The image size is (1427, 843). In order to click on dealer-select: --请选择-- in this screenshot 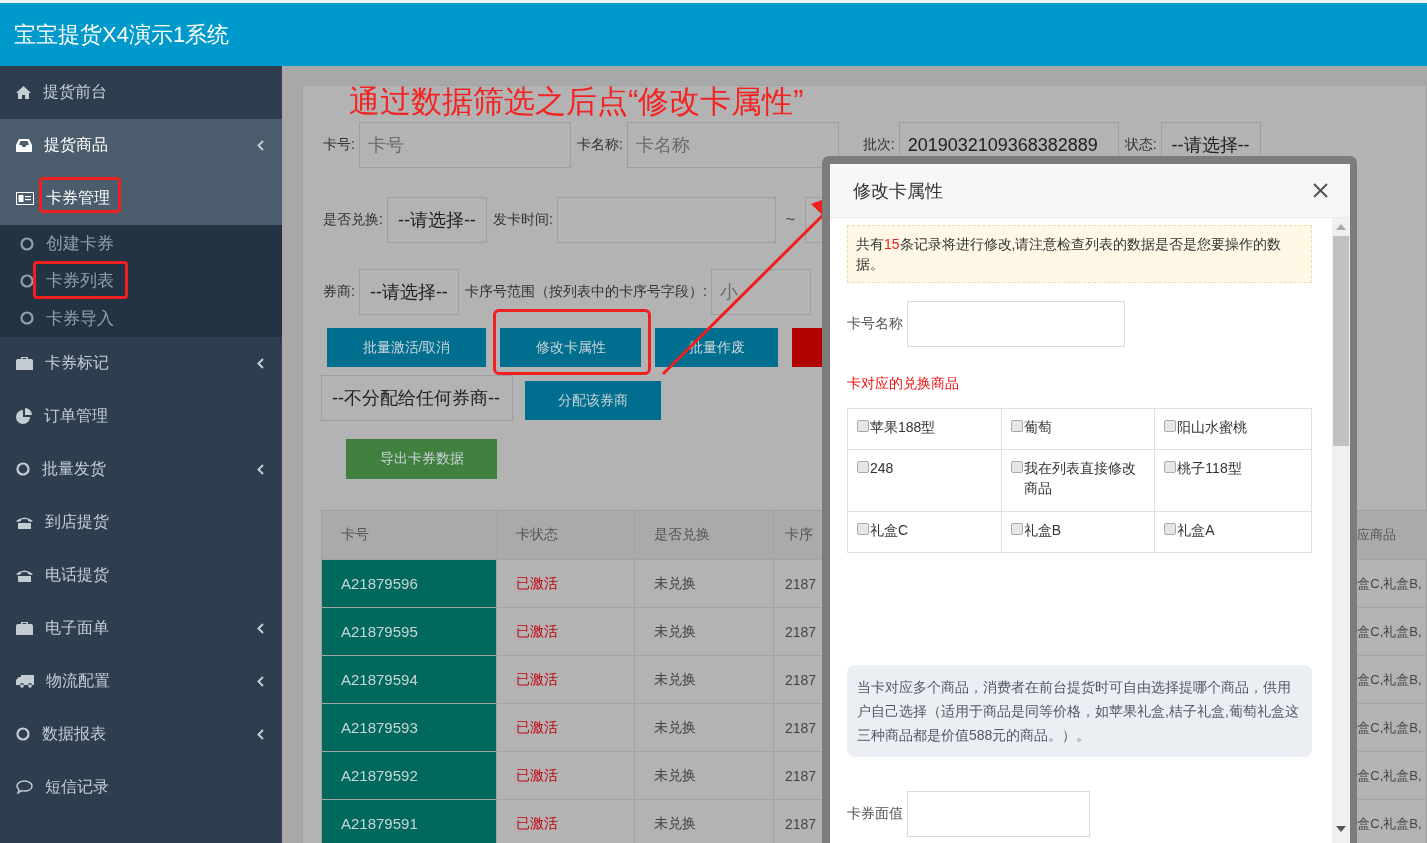, I will do `click(408, 292)`.